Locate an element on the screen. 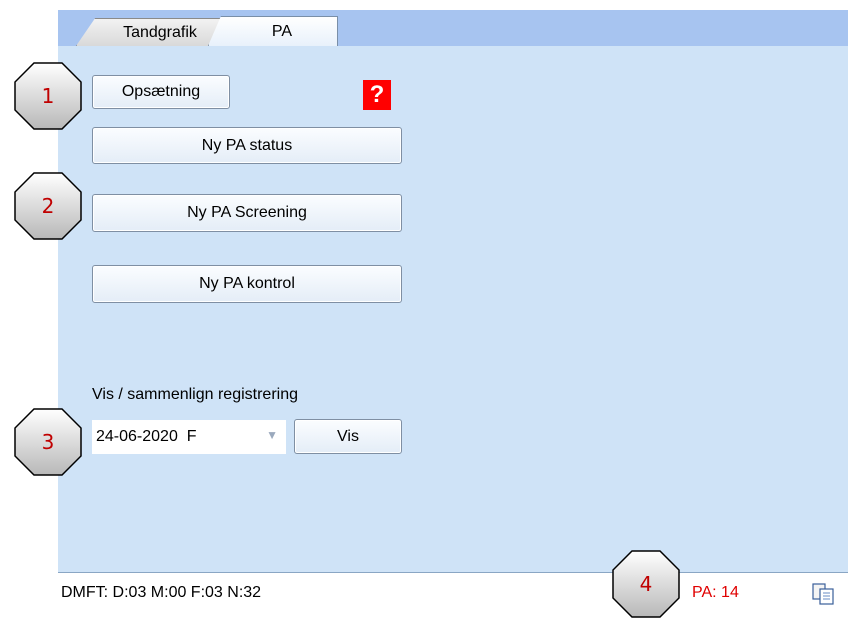 The image size is (848, 623). status-bar: DMFT: D:03 M:00 F:03 N:32 PA: 14 is located at coordinates (453, 593).